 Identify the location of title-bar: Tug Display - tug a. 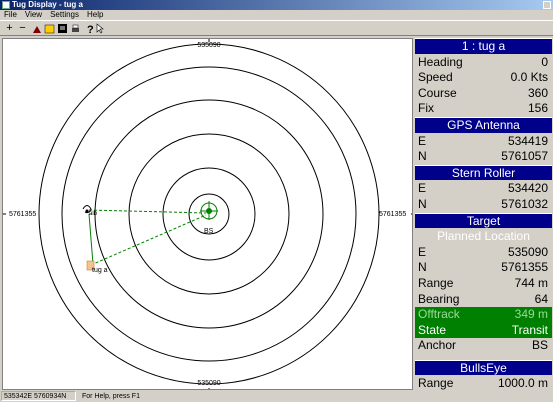
(276, 5).